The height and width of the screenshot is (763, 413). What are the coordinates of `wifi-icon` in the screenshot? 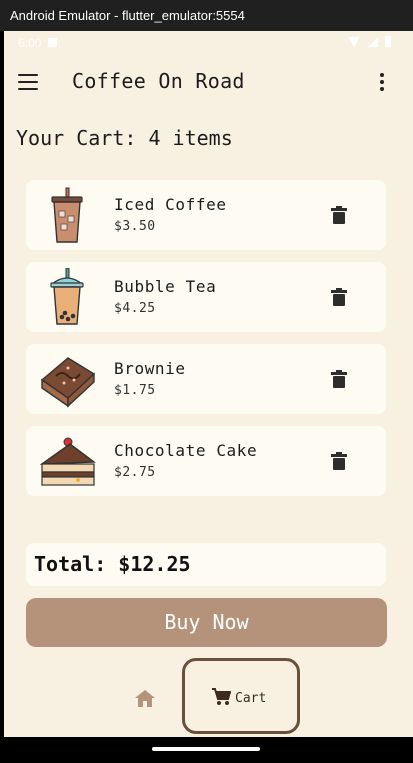 It's located at (354, 42).